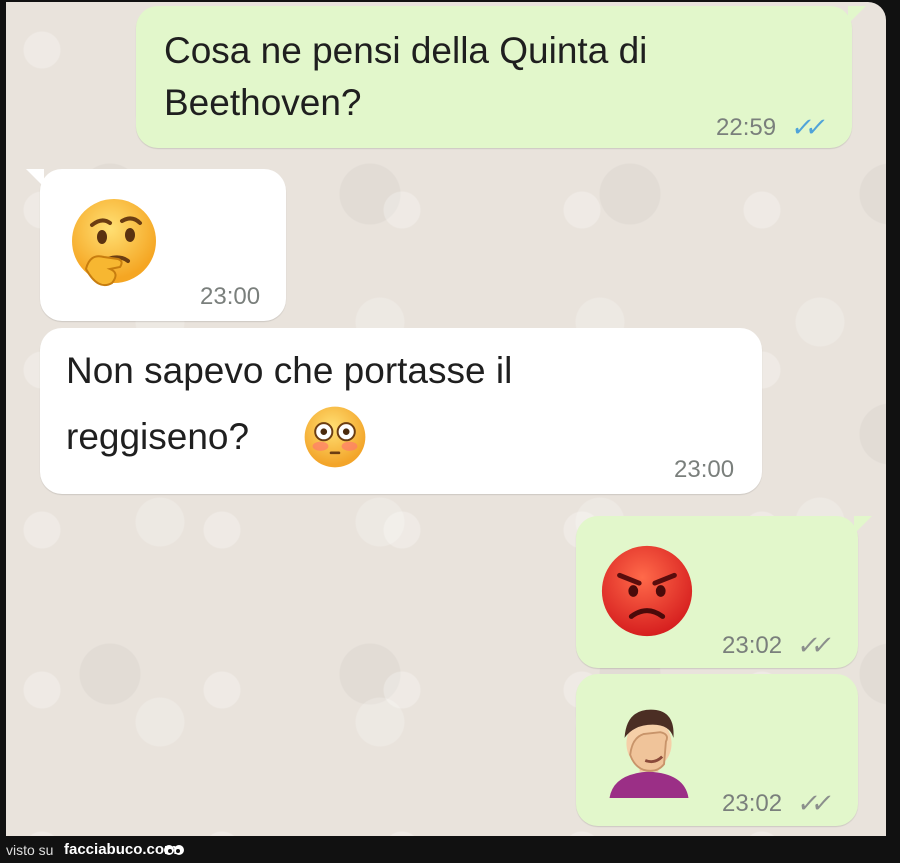 The height and width of the screenshot is (863, 900). I want to click on eyes-logo-icon, so click(174, 850).